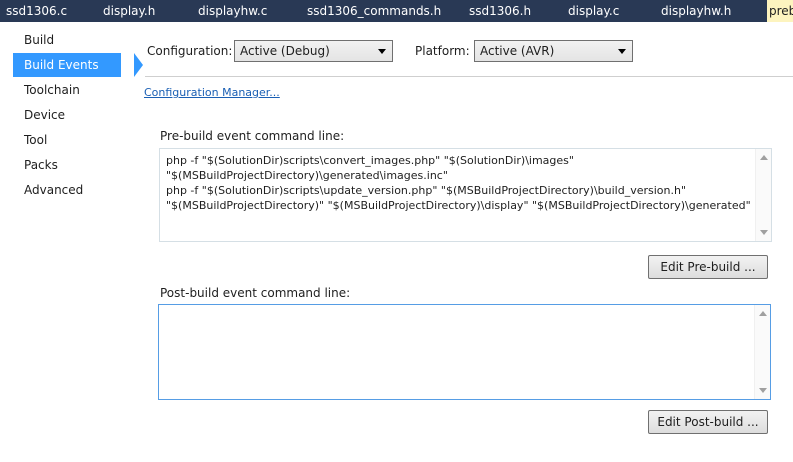  I want to click on prebuild-label: Pre-build event command line:, so click(252, 136).